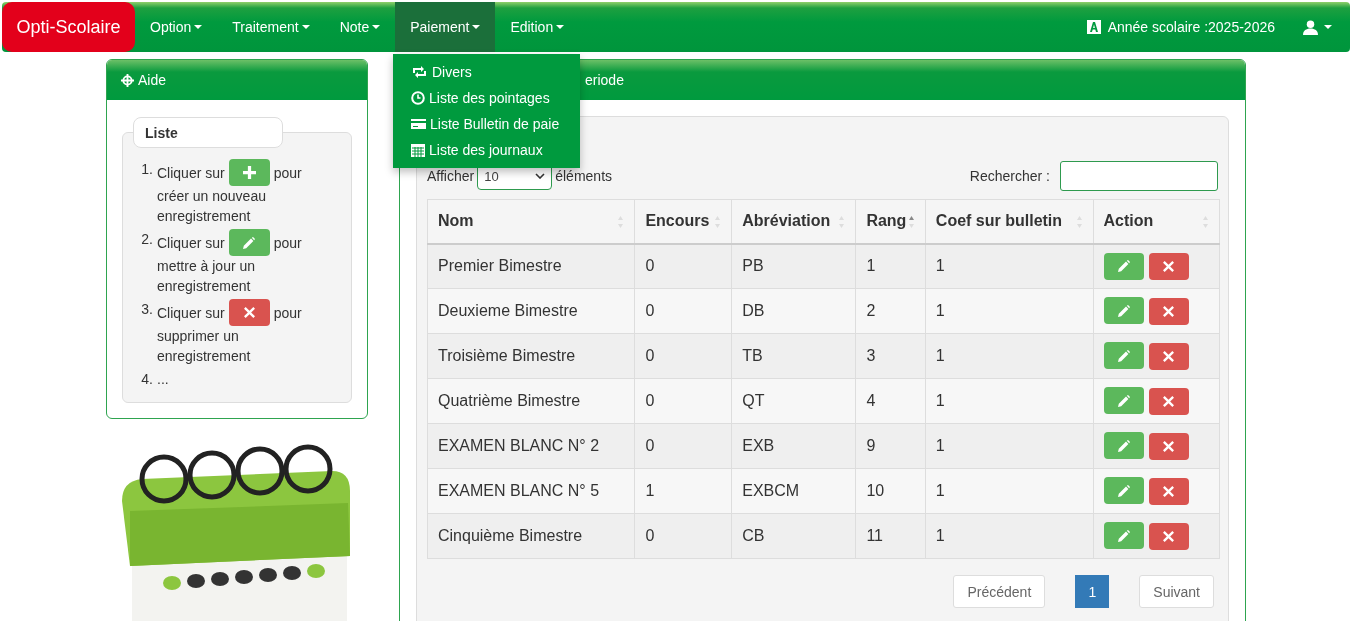 The width and height of the screenshot is (1352, 621). What do you see at coordinates (360, 27) in the screenshot?
I see `menu-item: Note` at bounding box center [360, 27].